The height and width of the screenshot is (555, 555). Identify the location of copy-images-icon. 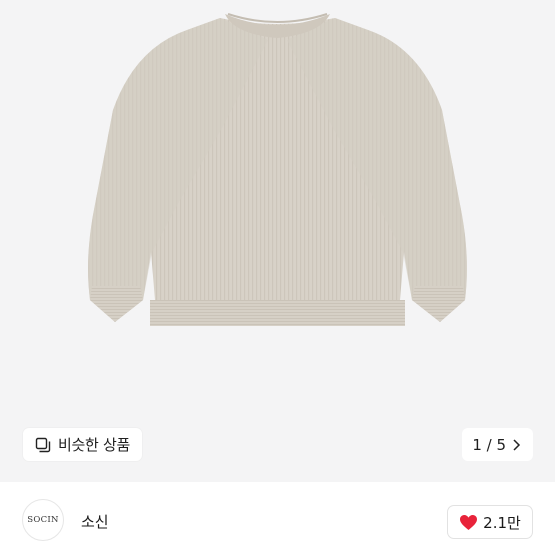
(43, 444).